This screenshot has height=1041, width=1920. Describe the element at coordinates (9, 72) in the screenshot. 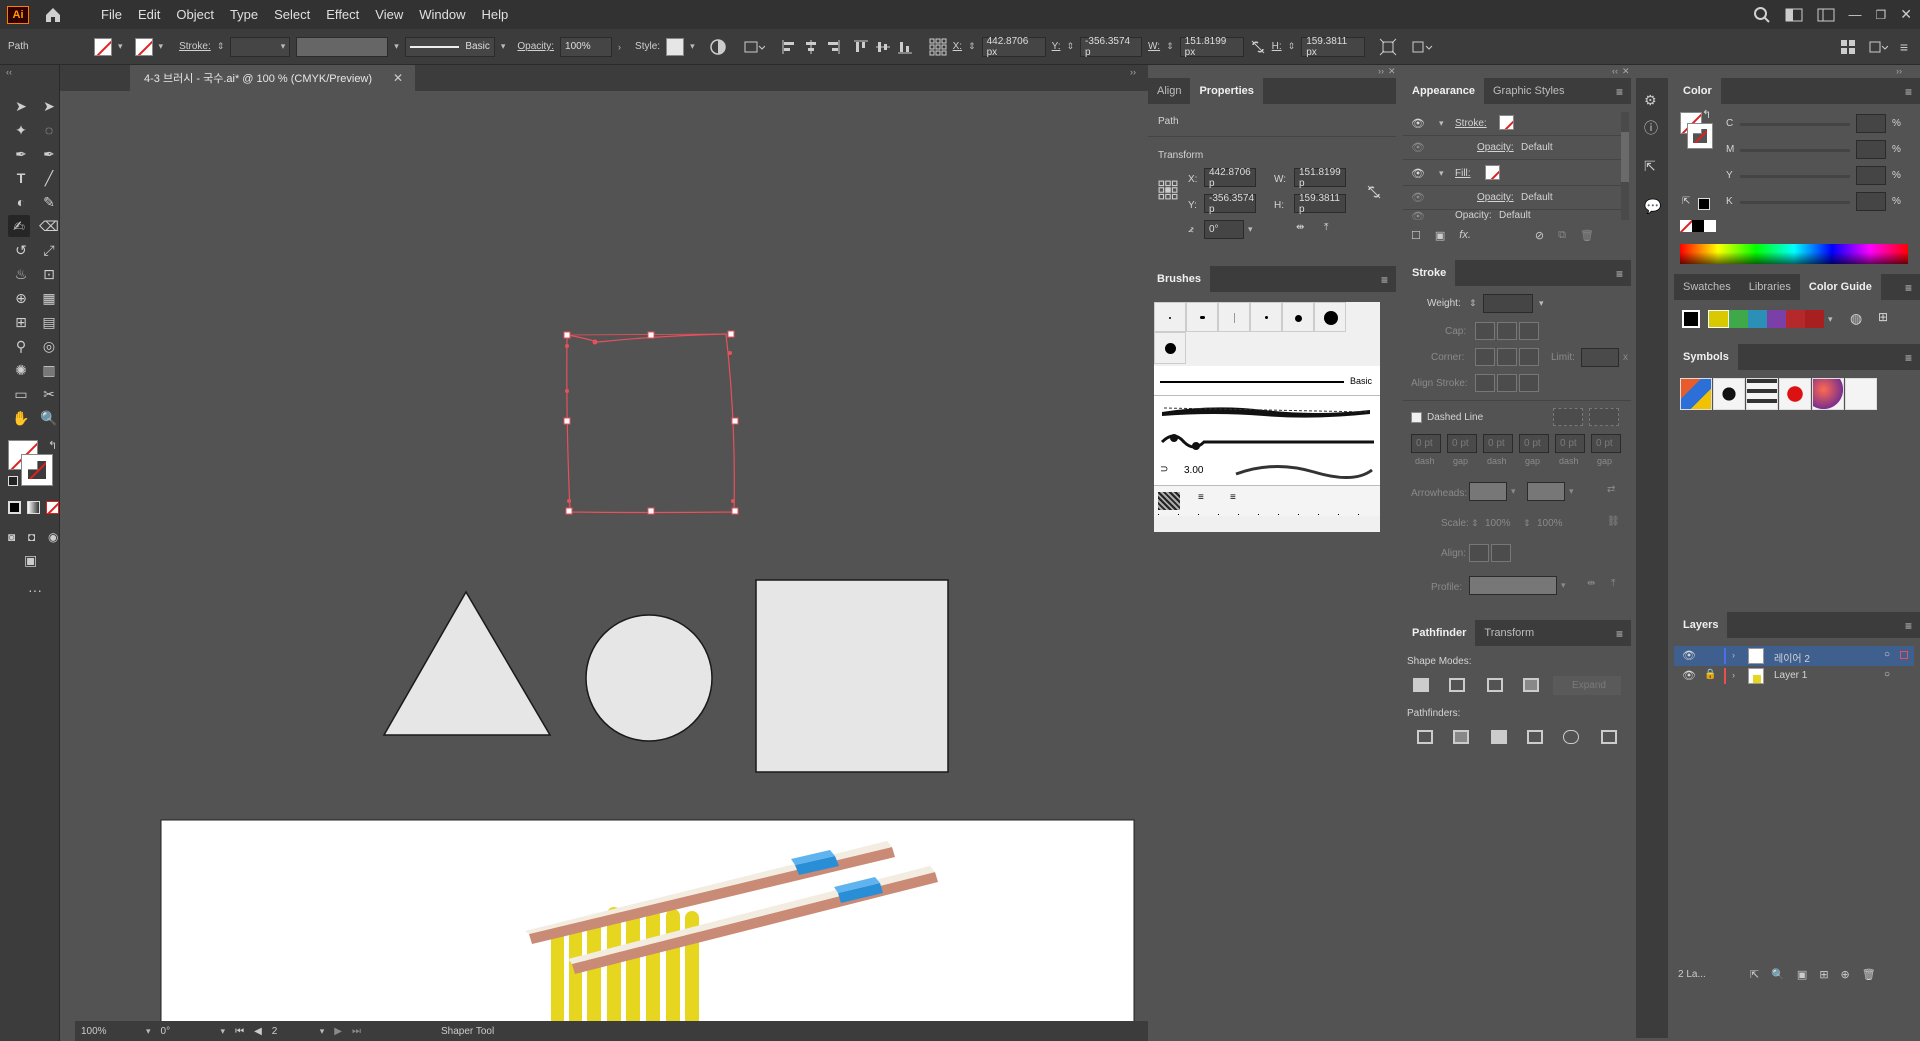

I see `collapse-icon: ‹‹` at that location.